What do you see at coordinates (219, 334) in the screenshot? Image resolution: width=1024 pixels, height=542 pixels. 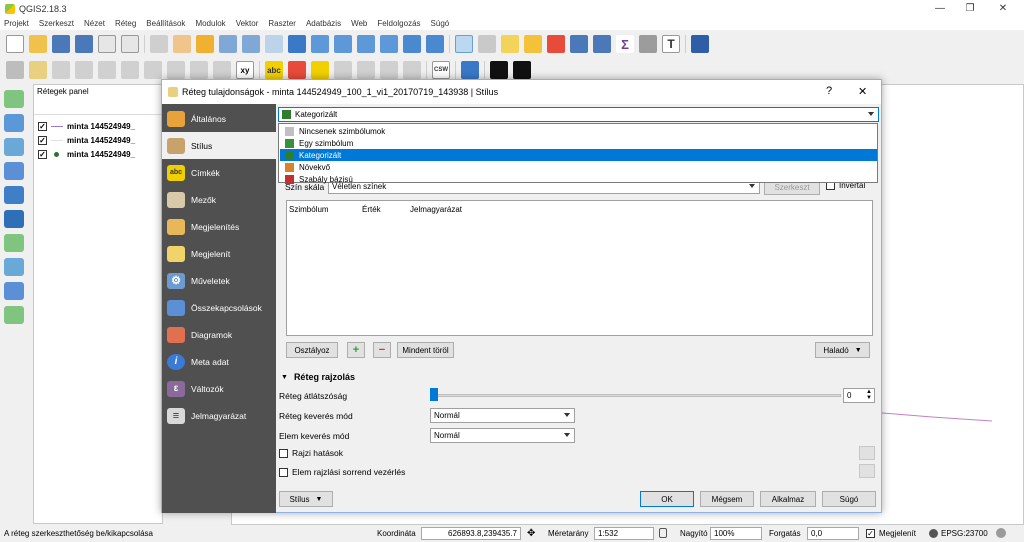 I see `nav-diagramok: Diagramok` at bounding box center [219, 334].